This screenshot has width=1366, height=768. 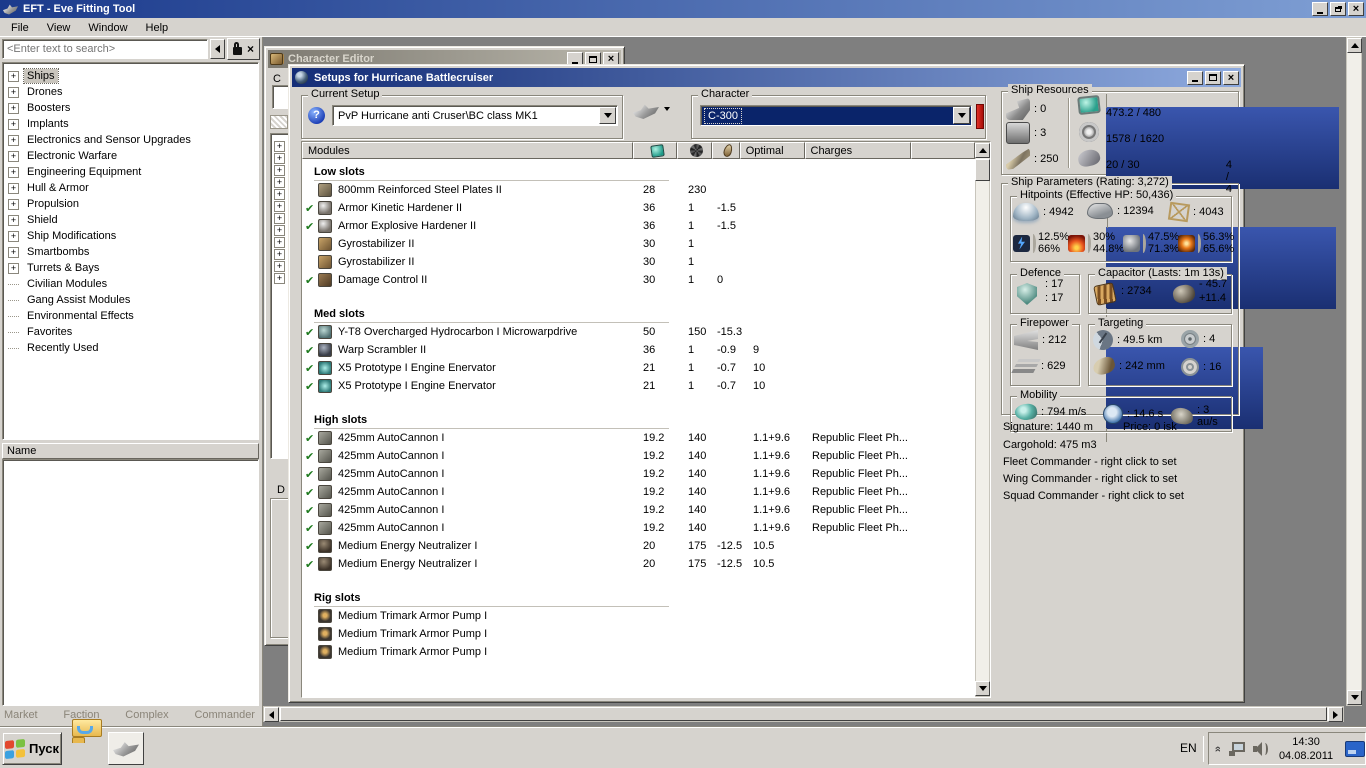 What do you see at coordinates (130, 92) in the screenshot?
I see `tree-item-drones: + Drones` at bounding box center [130, 92].